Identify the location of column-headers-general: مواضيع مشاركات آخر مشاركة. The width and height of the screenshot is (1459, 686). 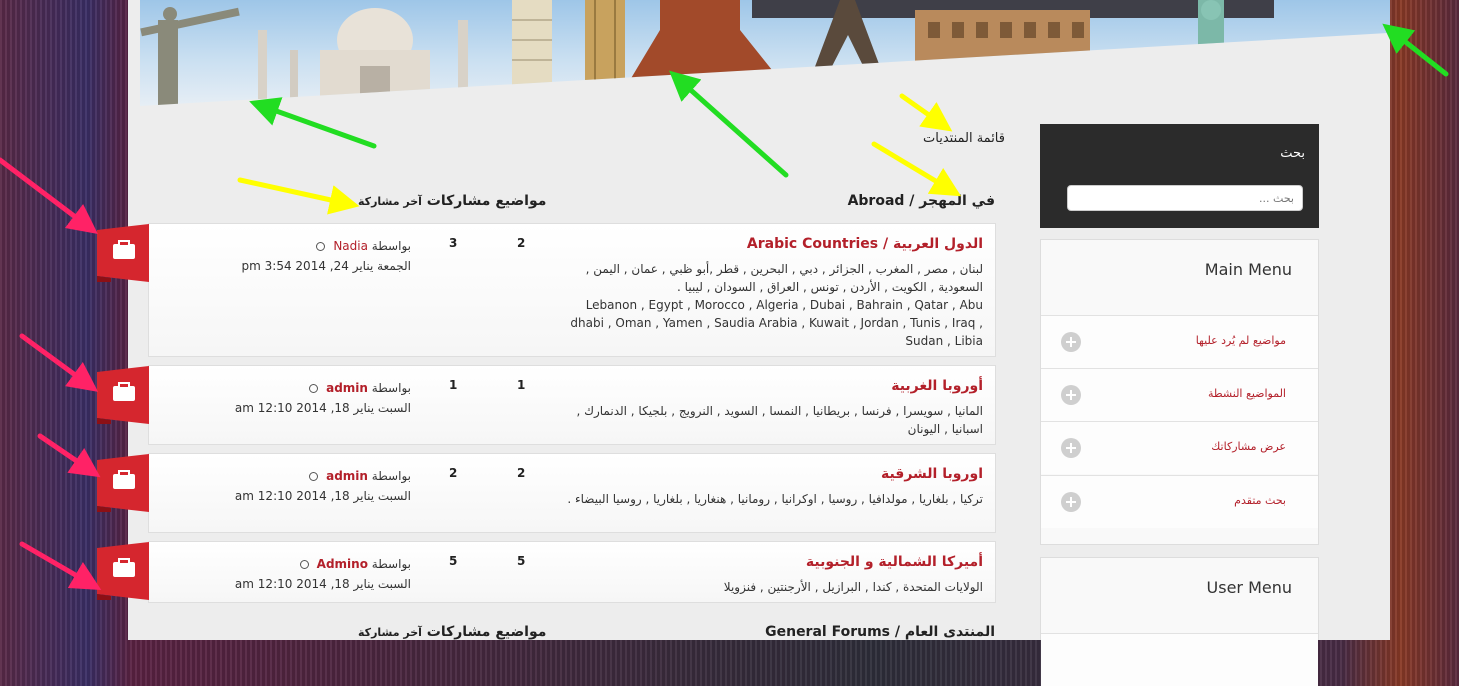
(452, 632).